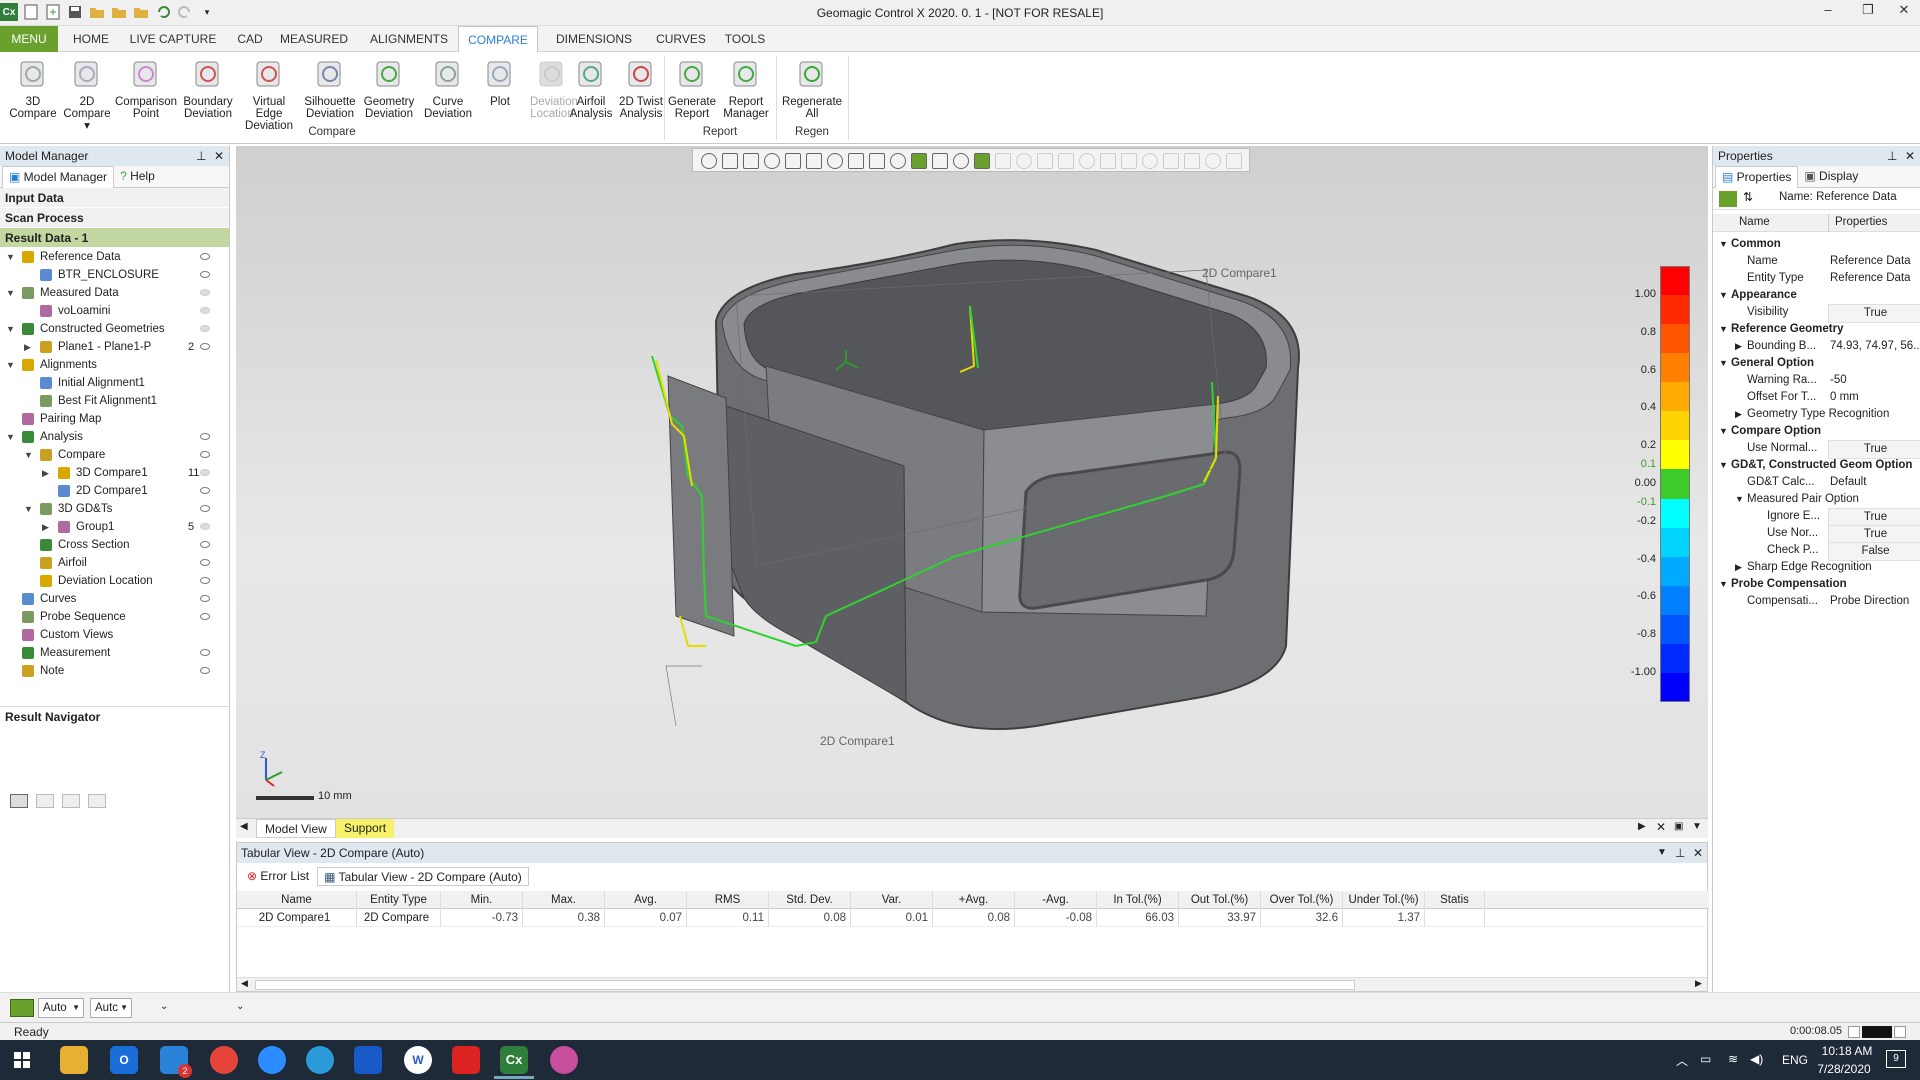 The height and width of the screenshot is (1080, 1920). What do you see at coordinates (1816, 465) in the screenshot?
I see `property-row: ▼ GD&T, Constructed Geom Option` at bounding box center [1816, 465].